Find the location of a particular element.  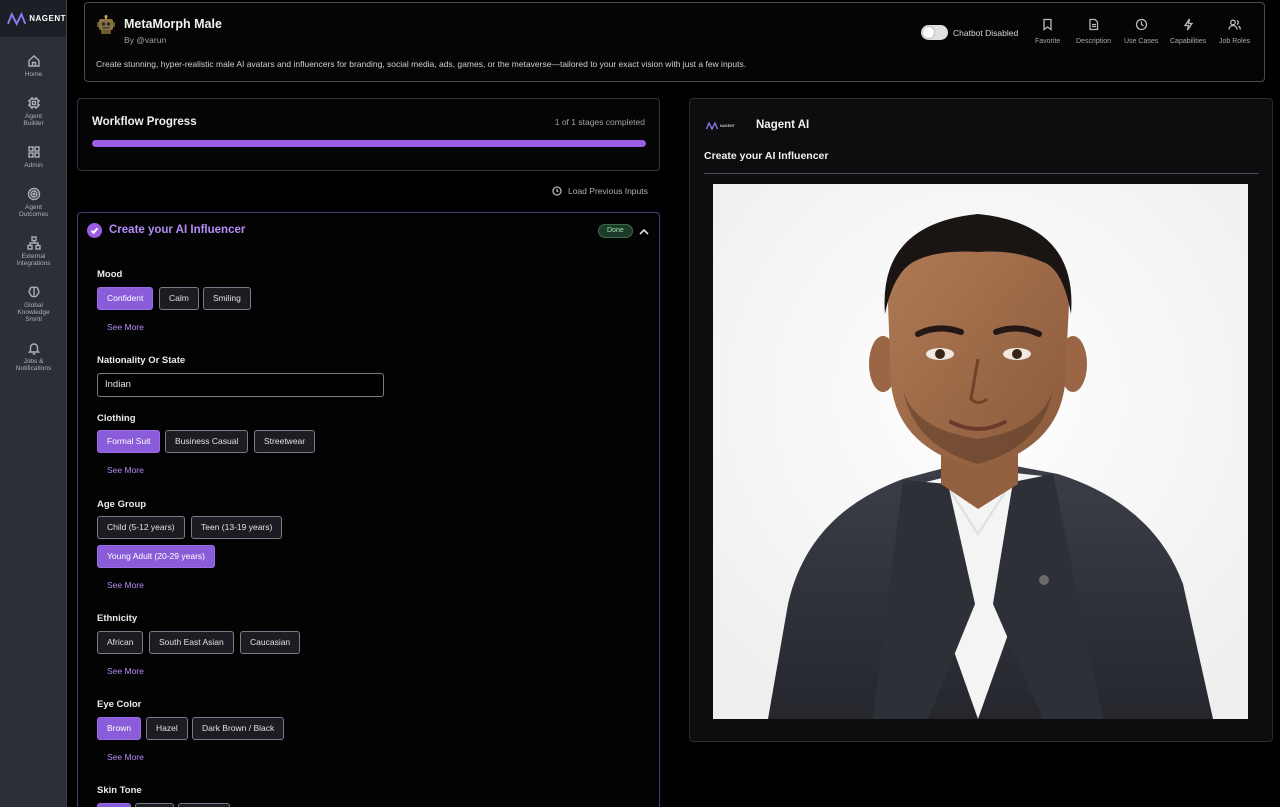

age-see-more-link: See More is located at coordinates (125, 585).